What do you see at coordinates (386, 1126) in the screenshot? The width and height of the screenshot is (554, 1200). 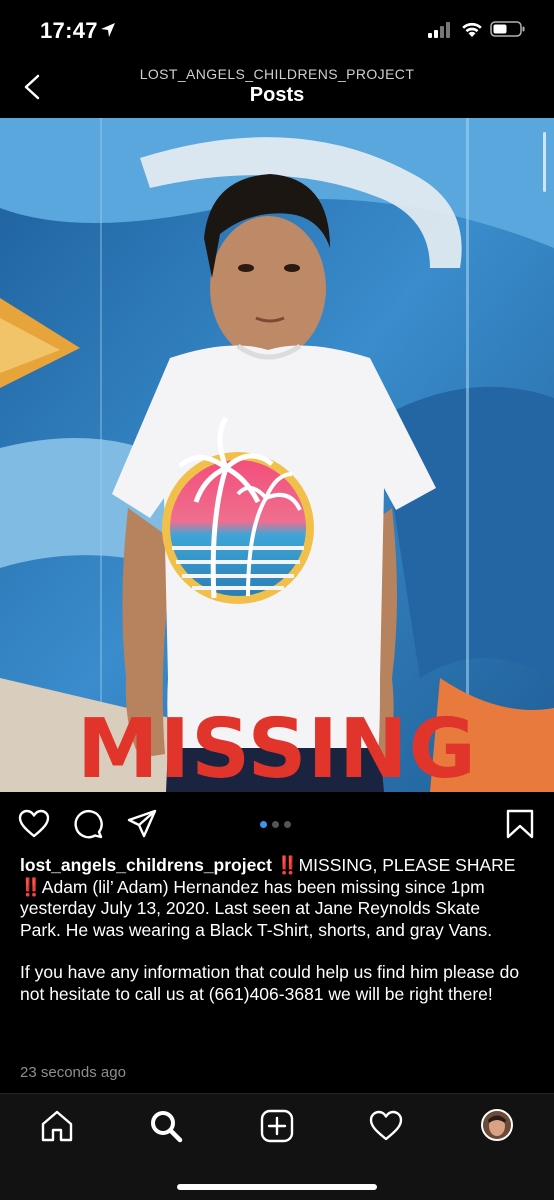 I see `activity-heart-icon` at bounding box center [386, 1126].